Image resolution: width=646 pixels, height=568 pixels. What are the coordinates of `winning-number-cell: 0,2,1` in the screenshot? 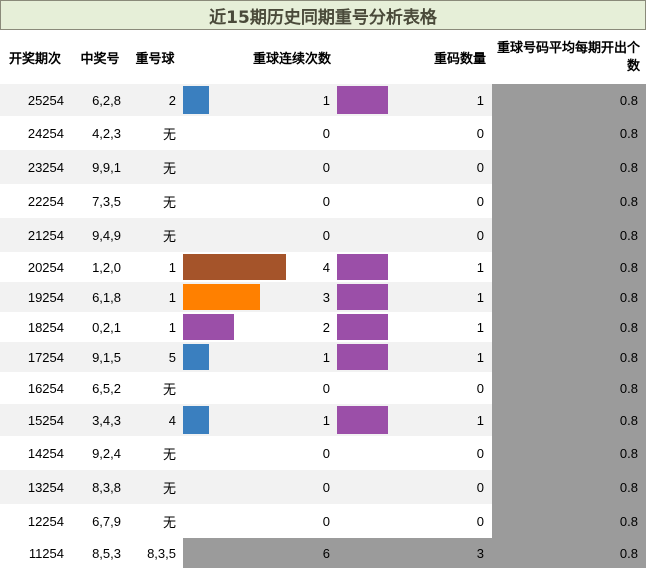 It's located at (106, 327).